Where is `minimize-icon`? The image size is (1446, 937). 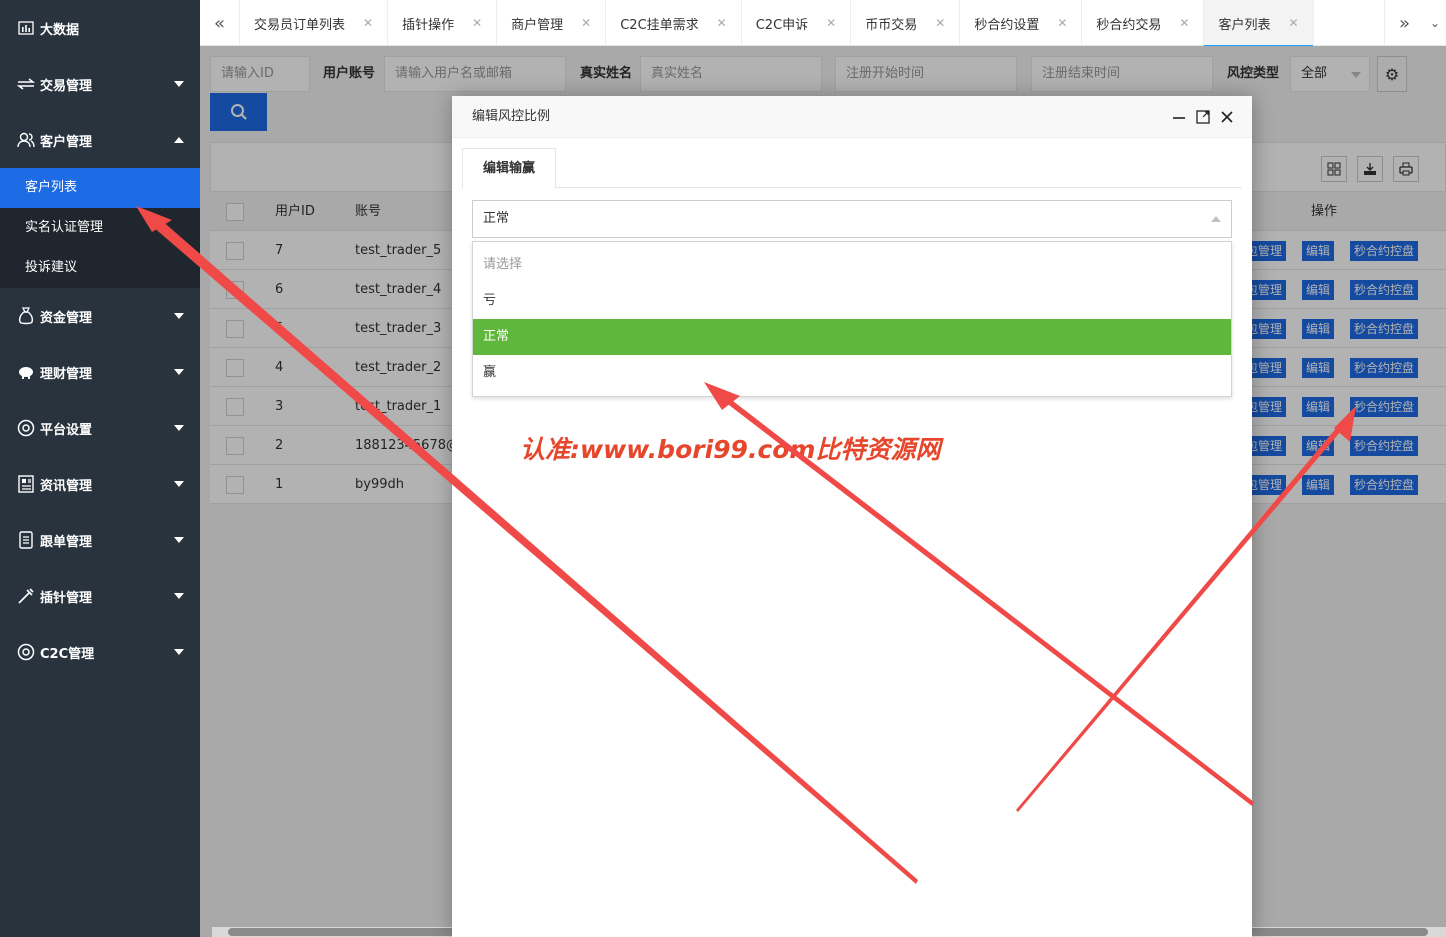 minimize-icon is located at coordinates (1179, 117).